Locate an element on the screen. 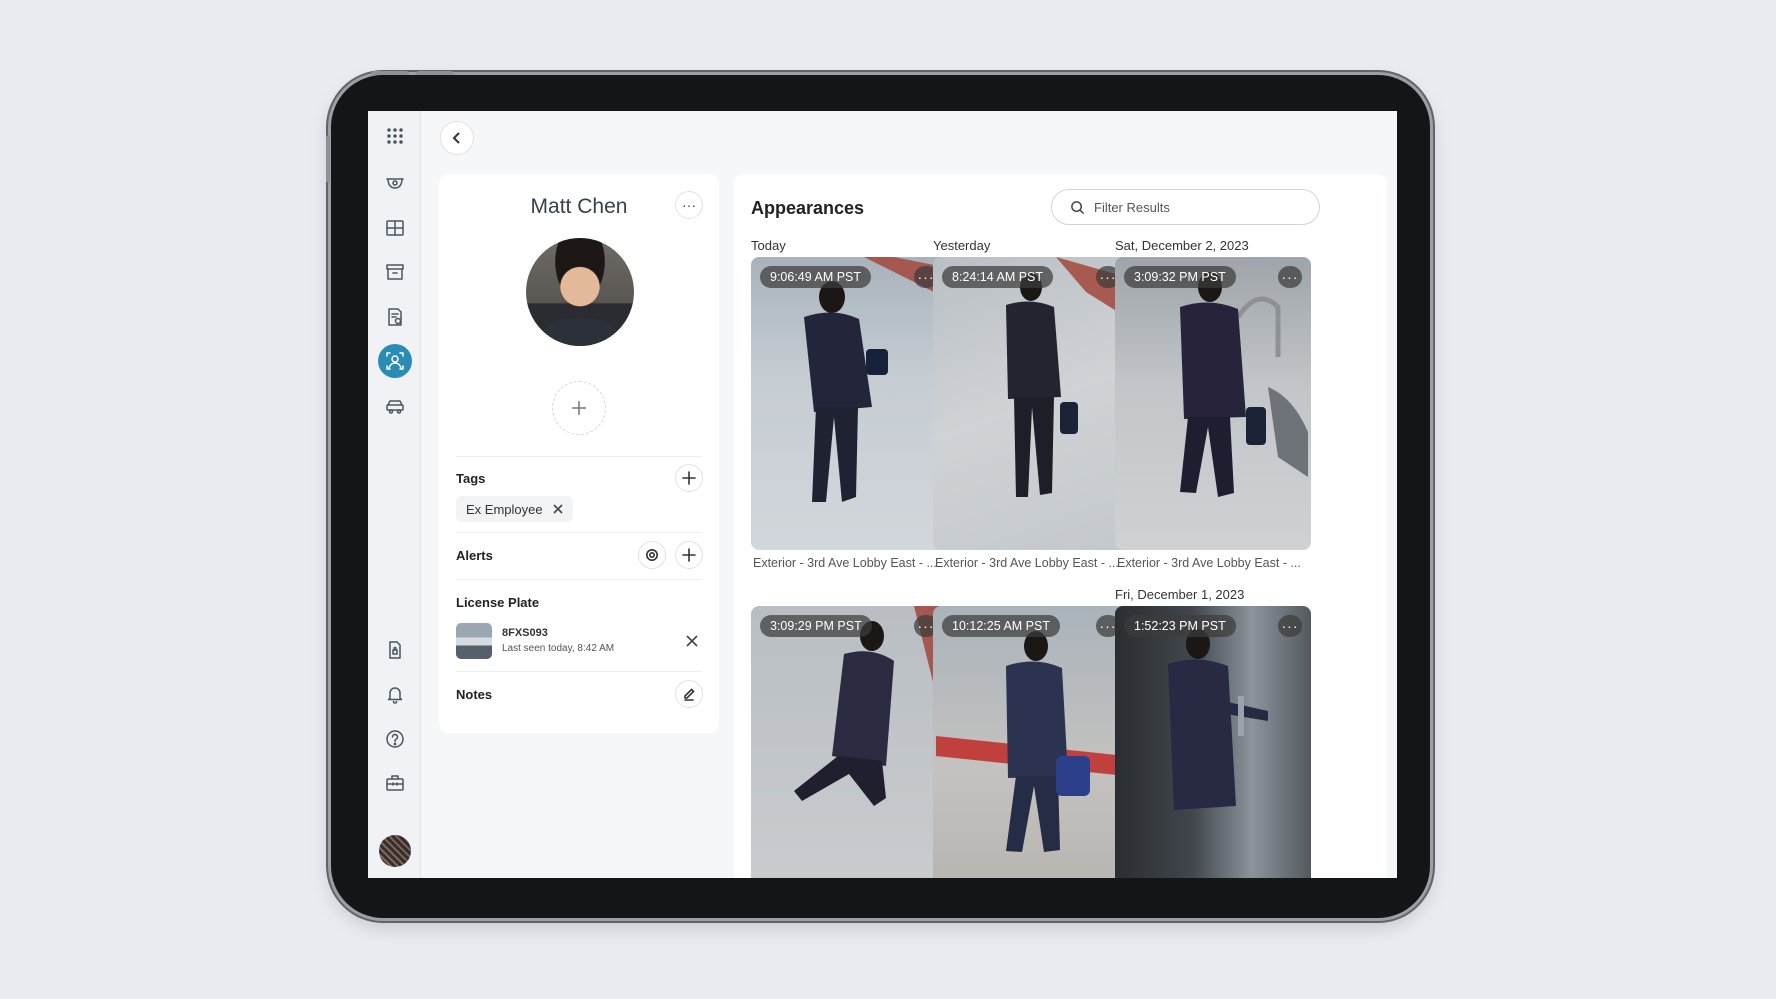 Image resolution: width=1776 pixels, height=999 pixels. add-tag-button is located at coordinates (689, 478).